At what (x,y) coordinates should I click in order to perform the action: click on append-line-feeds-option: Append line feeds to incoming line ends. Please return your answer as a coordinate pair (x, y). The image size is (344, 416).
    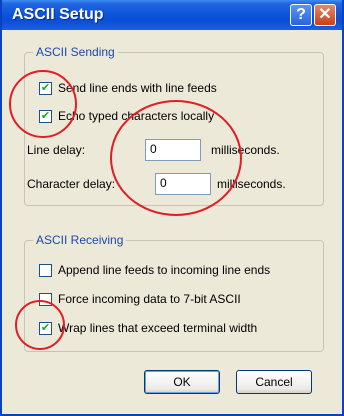
    Looking at the image, I should click on (154, 270).